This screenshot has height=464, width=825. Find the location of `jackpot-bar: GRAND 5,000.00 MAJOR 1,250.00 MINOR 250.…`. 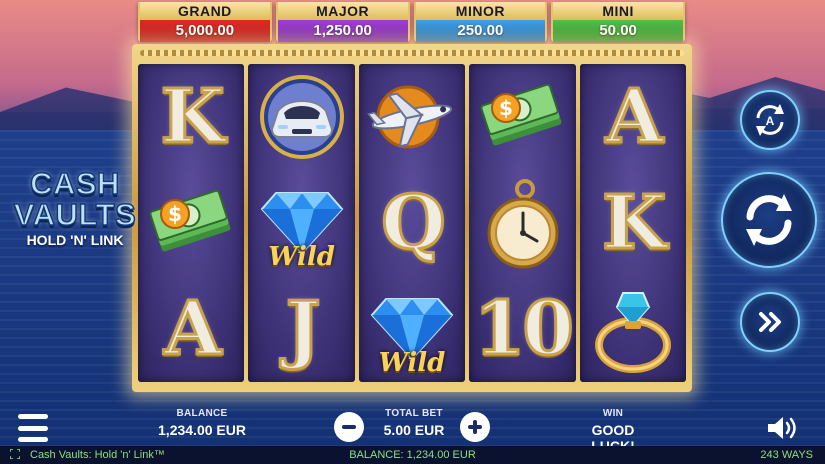

jackpot-bar: GRAND 5,000.00 MAJOR 1,250.00 MINOR 250.… is located at coordinates (411, 22).